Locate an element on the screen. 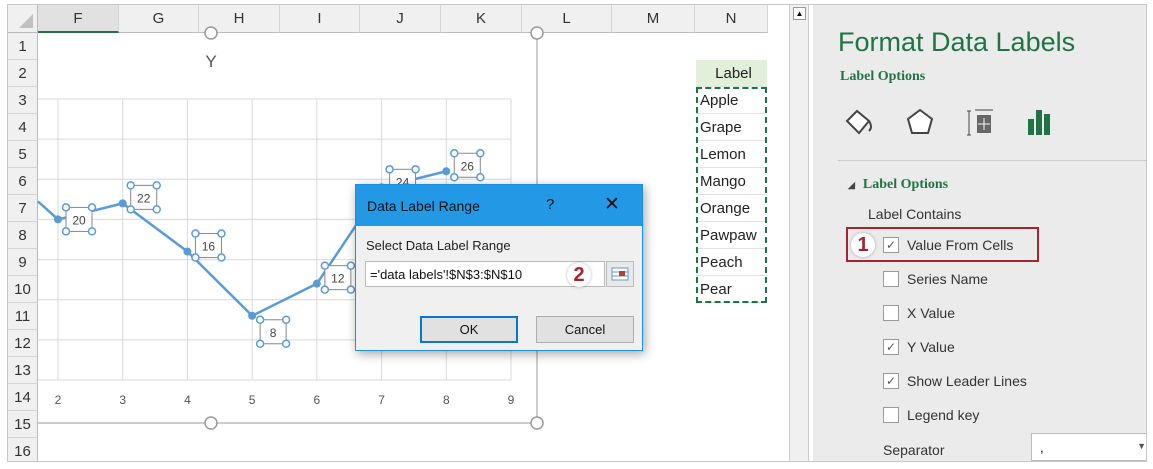 This screenshot has width=1153, height=469. help-button: ? is located at coordinates (550, 204).